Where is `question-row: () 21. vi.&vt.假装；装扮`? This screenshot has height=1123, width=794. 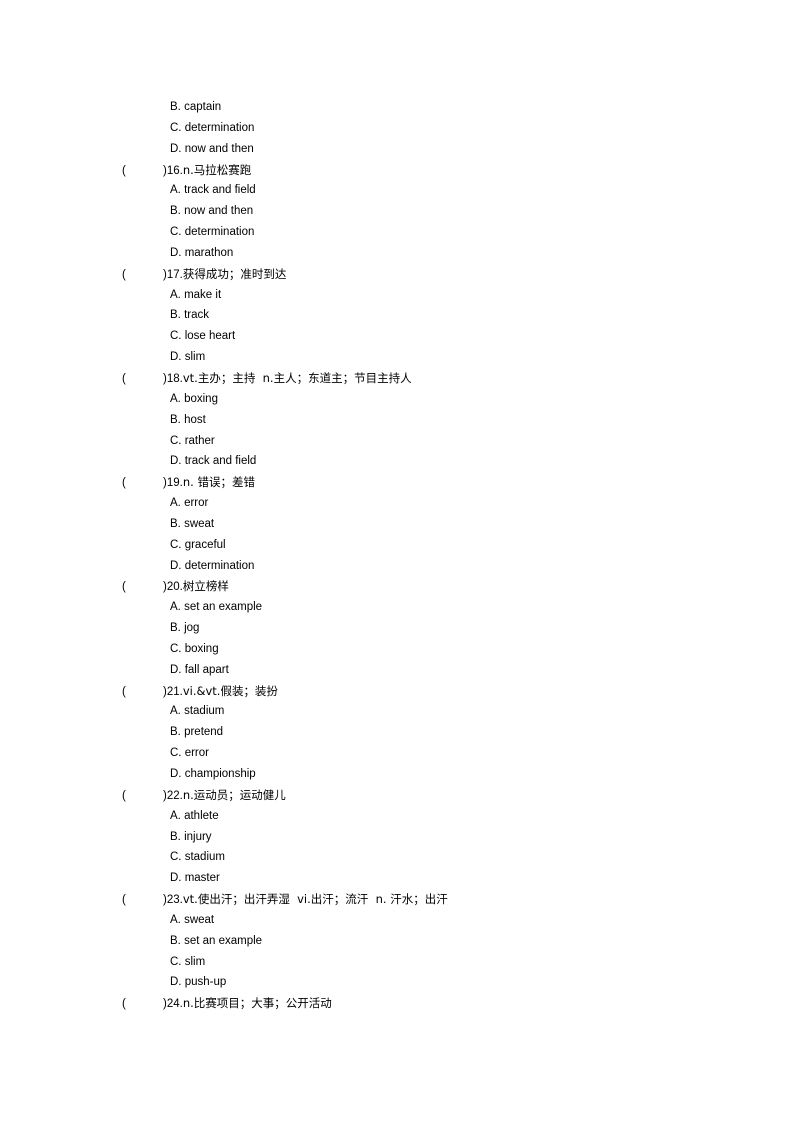 question-row: () 21. vi.&vt.假装；装扮 is located at coordinates (397, 691).